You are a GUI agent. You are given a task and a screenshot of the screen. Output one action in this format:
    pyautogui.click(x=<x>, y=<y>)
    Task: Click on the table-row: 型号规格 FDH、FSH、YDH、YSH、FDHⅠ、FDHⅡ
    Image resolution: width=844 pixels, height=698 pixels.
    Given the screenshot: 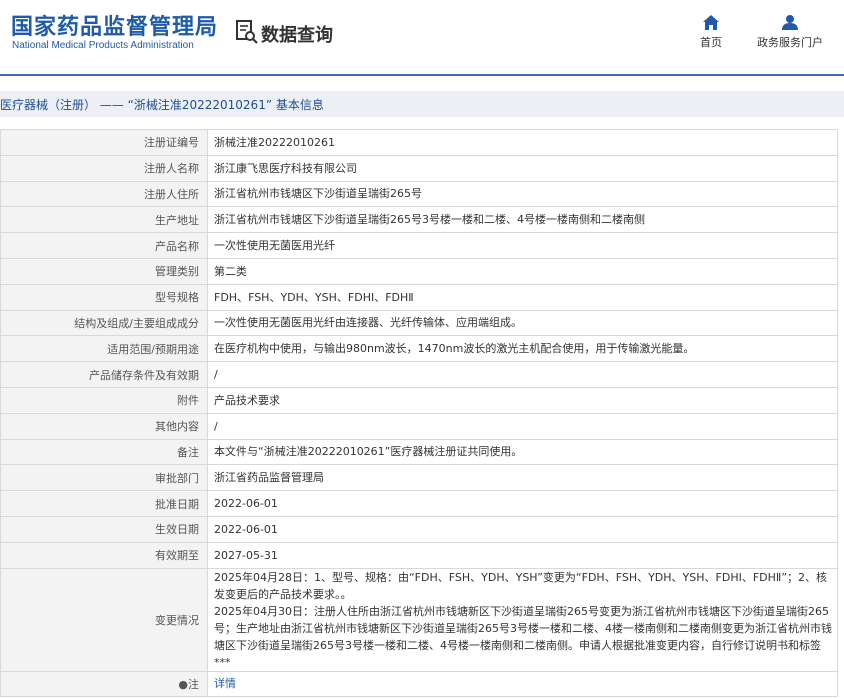 What is the action you would take?
    pyautogui.click(x=419, y=297)
    